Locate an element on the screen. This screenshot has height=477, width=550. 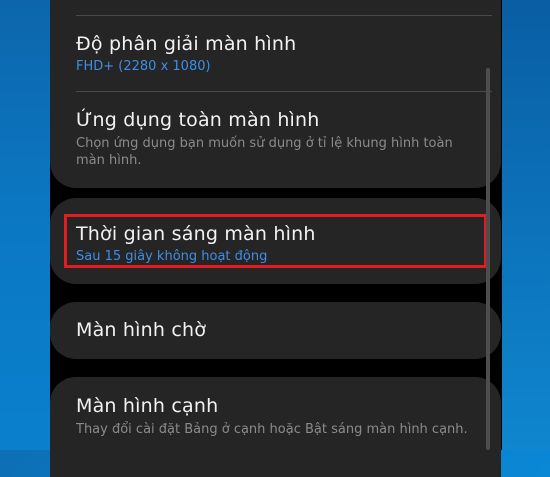
divider is located at coordinates (284, 91).